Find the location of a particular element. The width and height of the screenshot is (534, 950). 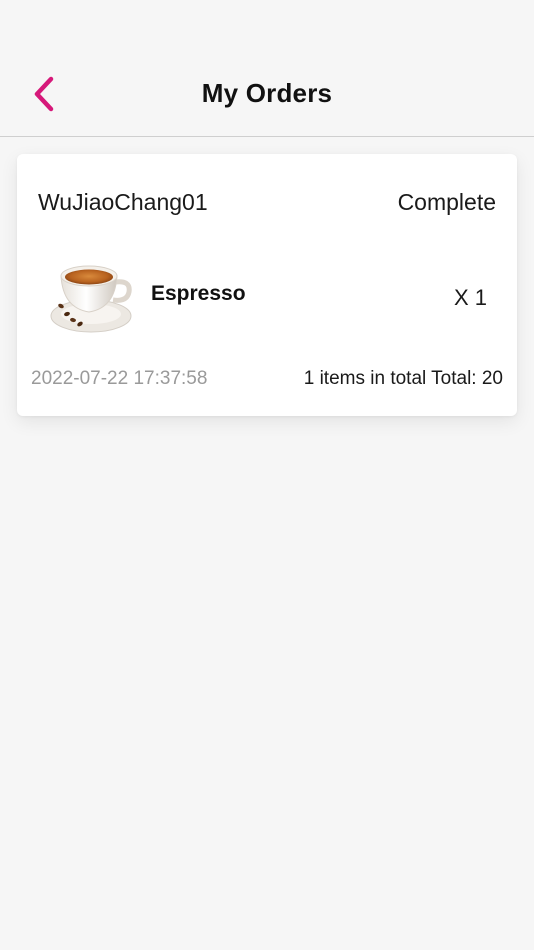

page-title: My Orders is located at coordinates (267, 93).